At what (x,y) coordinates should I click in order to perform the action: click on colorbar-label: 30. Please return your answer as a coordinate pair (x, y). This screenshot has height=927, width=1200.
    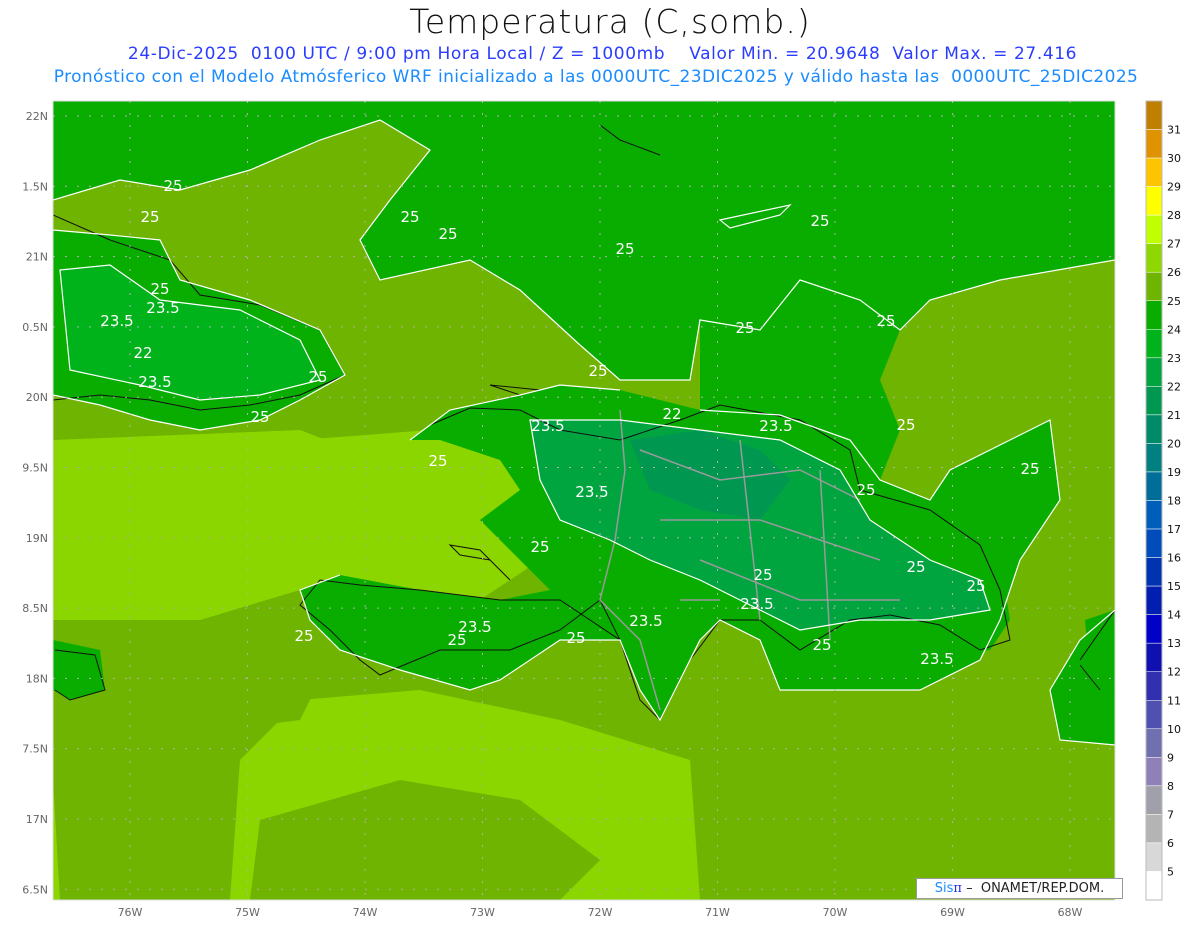
    Looking at the image, I should click on (1174, 158).